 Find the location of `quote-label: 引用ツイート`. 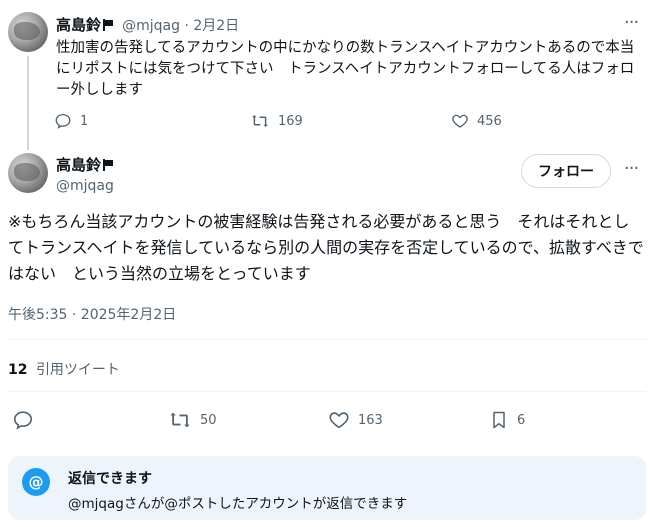

quote-label: 引用ツイート is located at coordinates (77, 370).